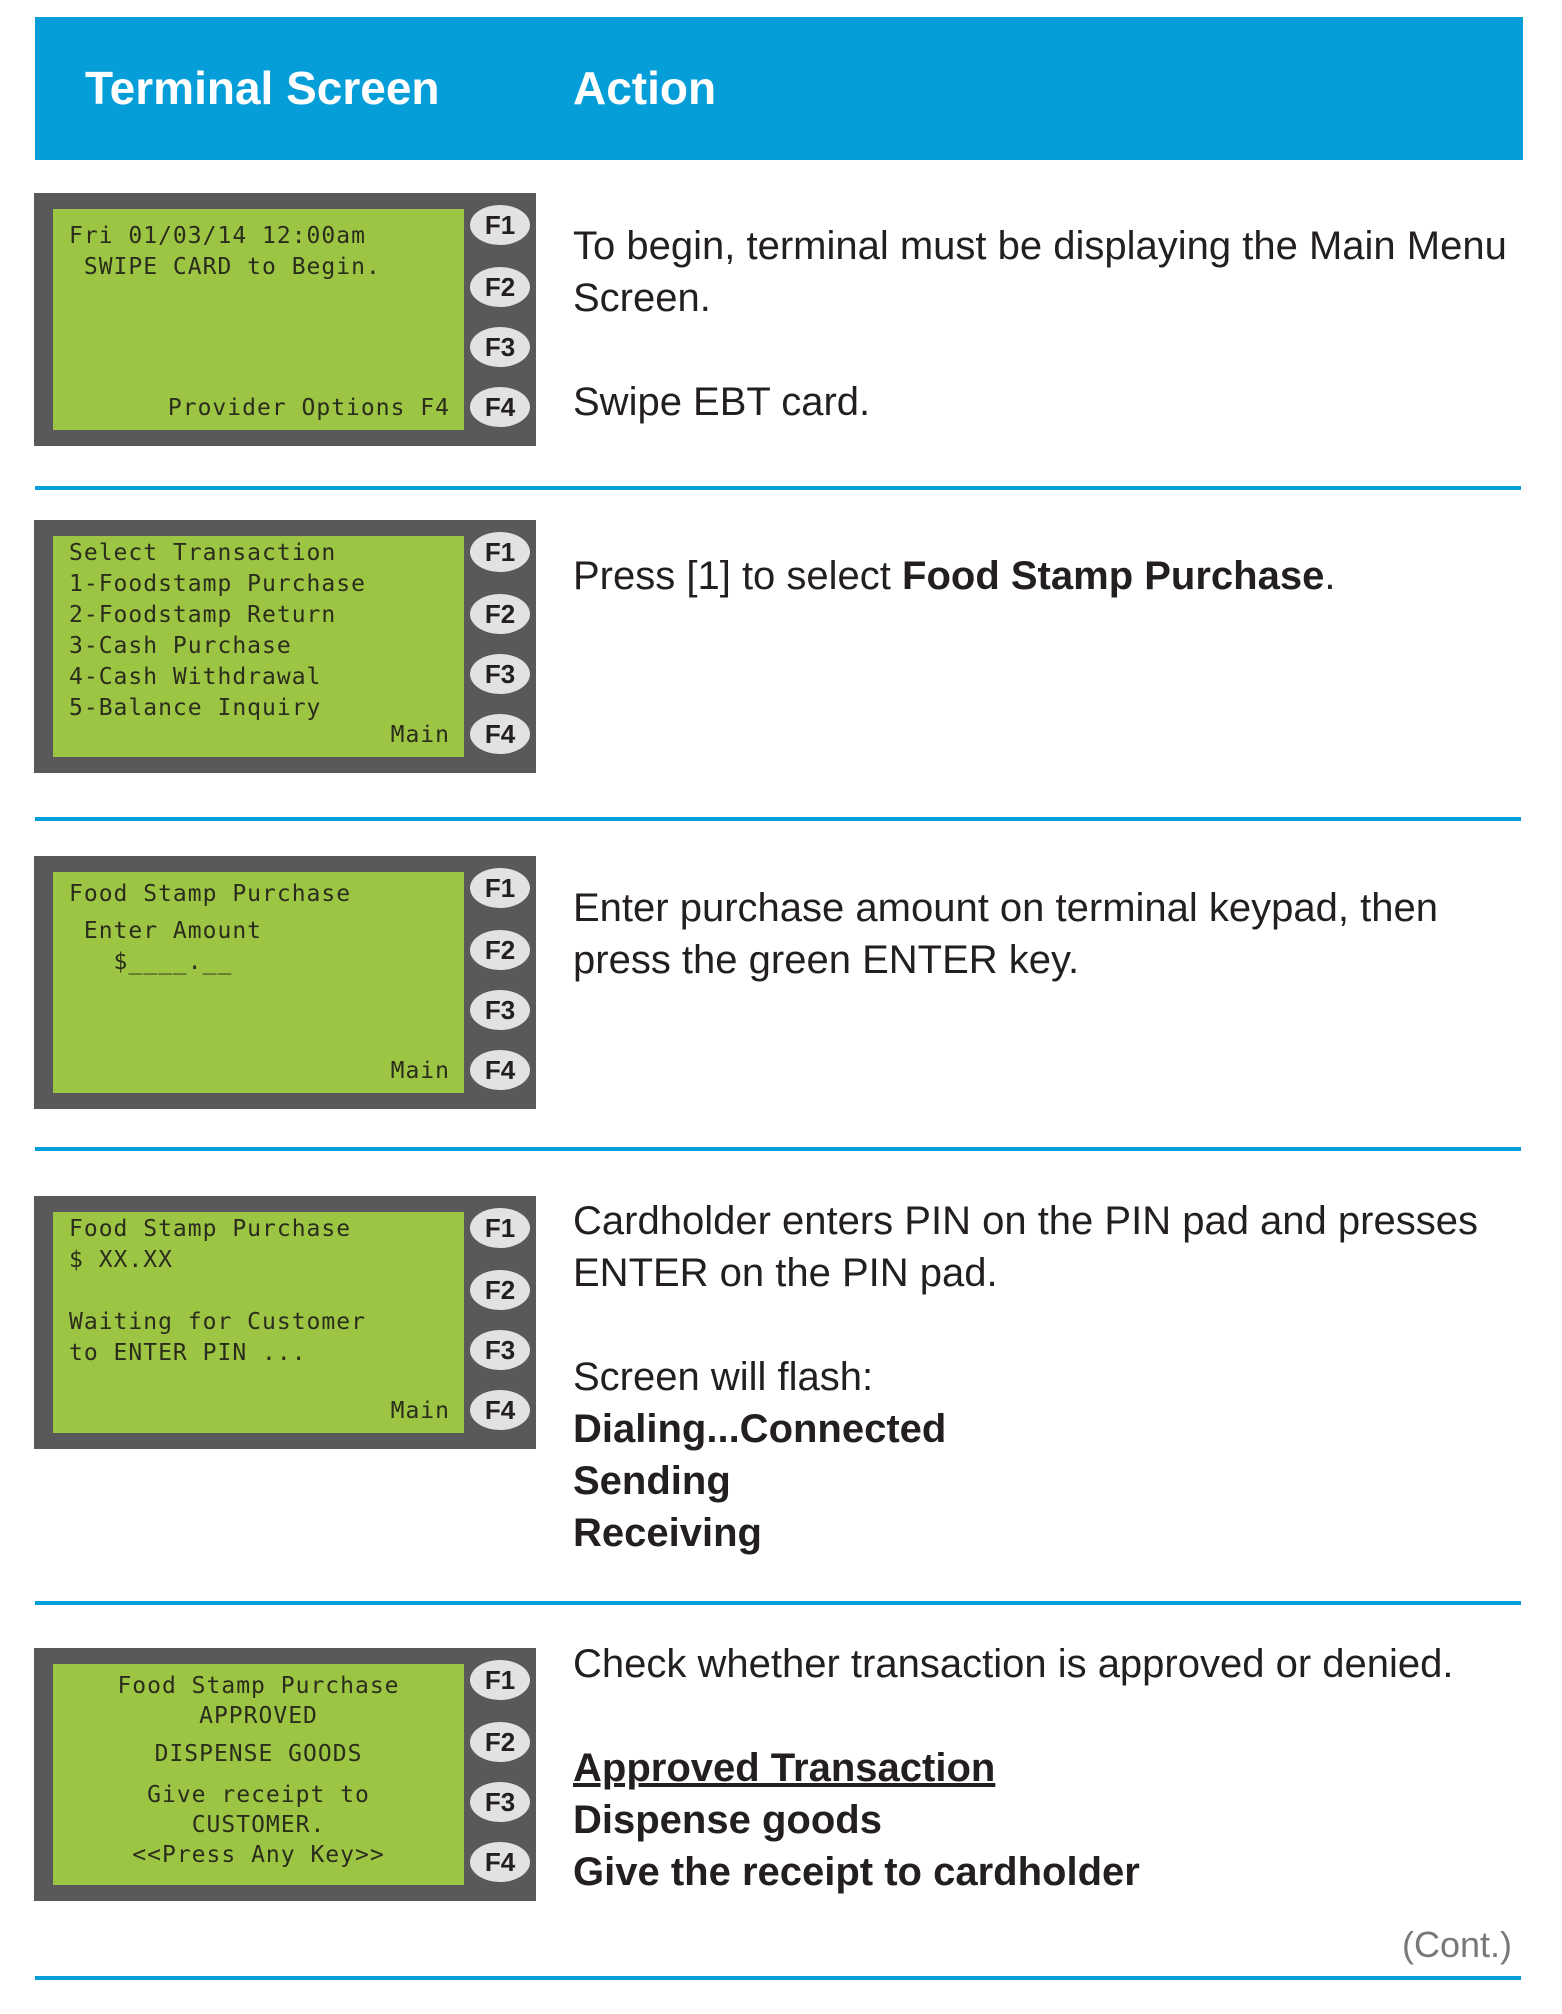 The width and height of the screenshot is (1562, 2014). What do you see at coordinates (652, 1481) in the screenshot?
I see `status-sending: Sending` at bounding box center [652, 1481].